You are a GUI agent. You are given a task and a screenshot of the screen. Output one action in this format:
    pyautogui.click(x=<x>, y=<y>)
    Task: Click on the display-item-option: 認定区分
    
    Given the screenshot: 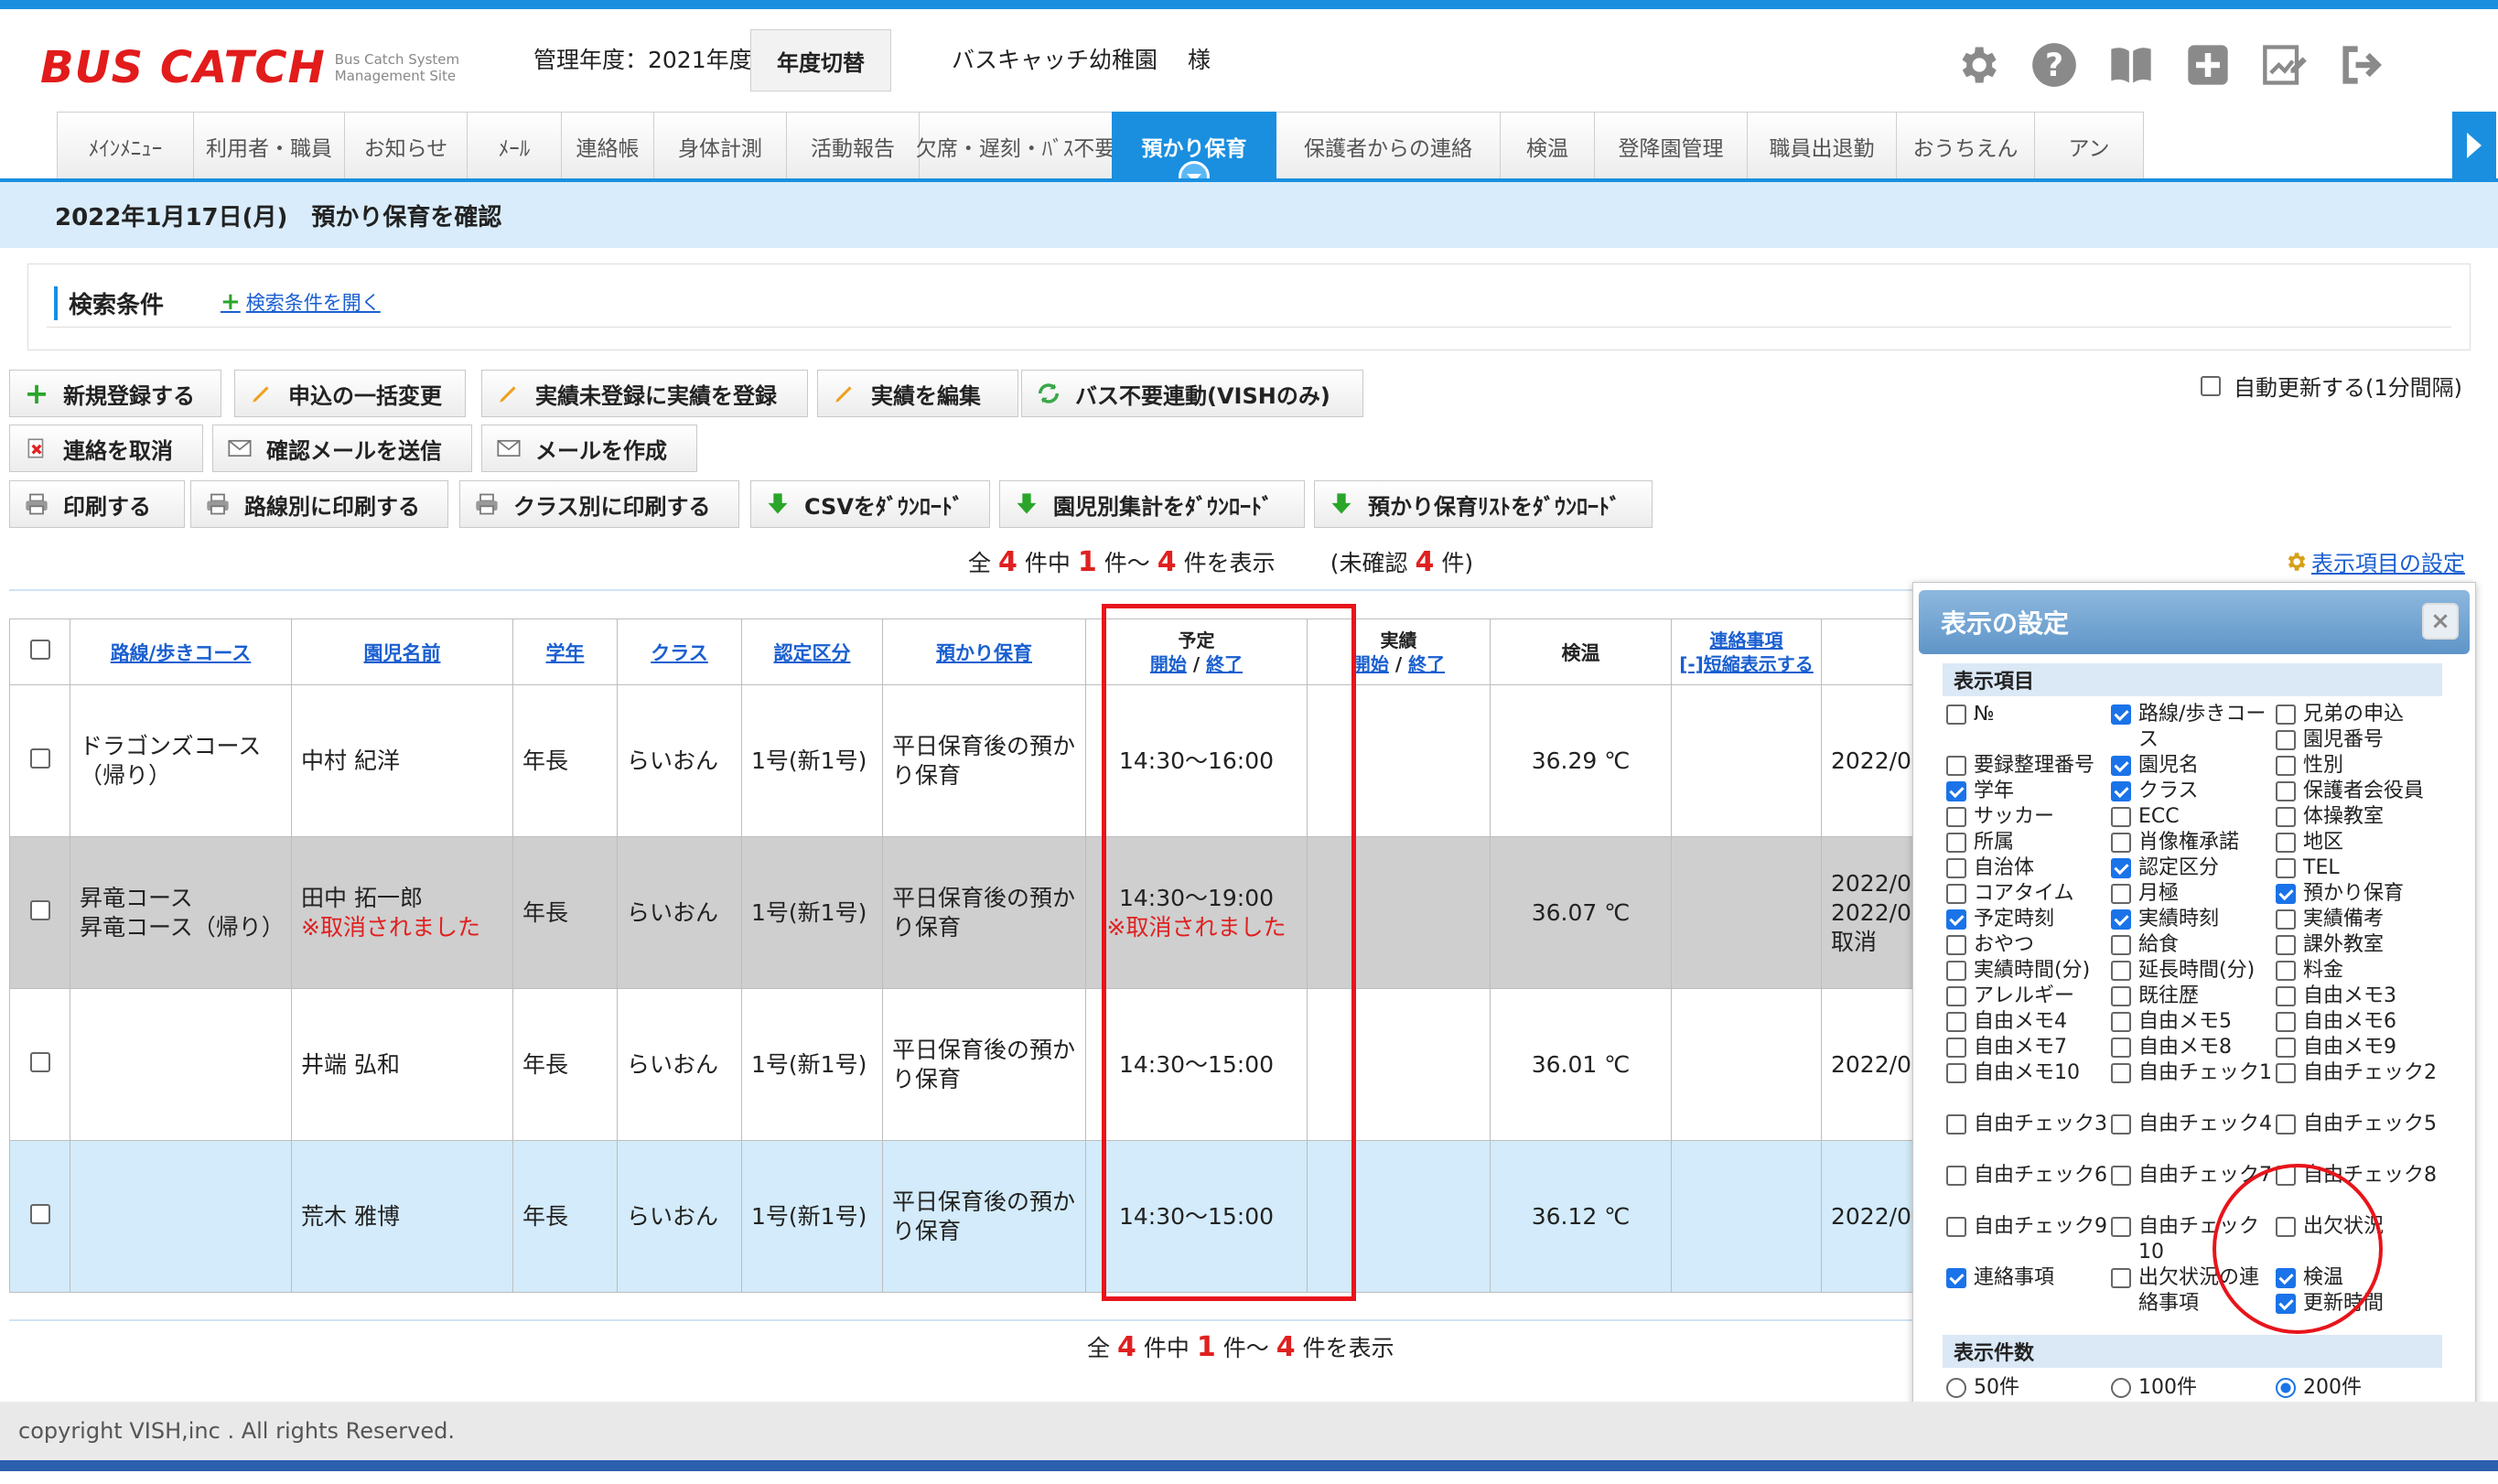 What is the action you would take?
    pyautogui.click(x=2191, y=868)
    